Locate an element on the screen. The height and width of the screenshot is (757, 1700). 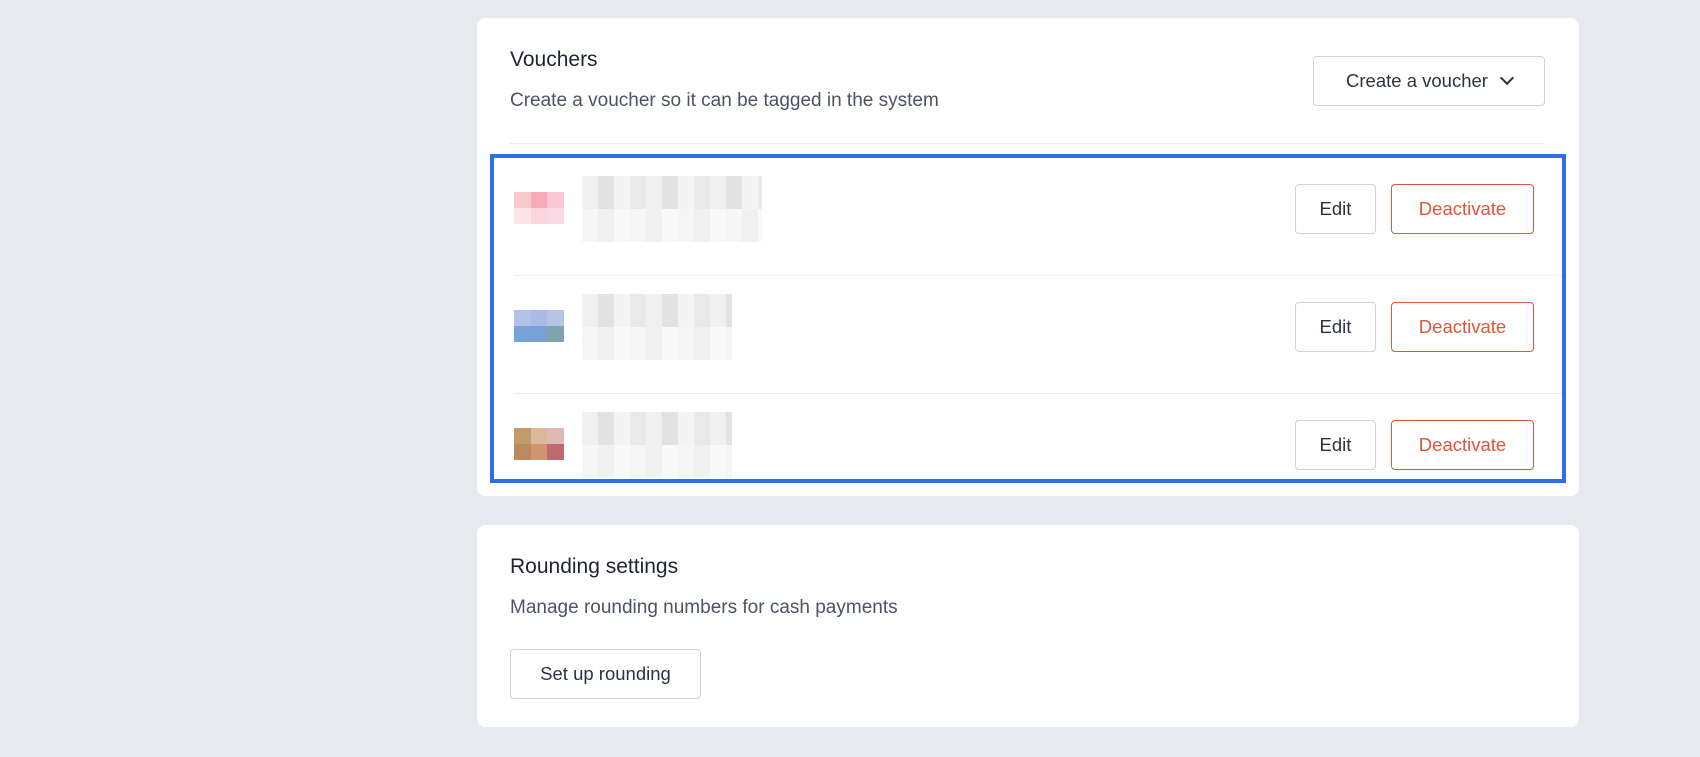
set-up-rounding-button: Set up rounding is located at coordinates (605, 674).